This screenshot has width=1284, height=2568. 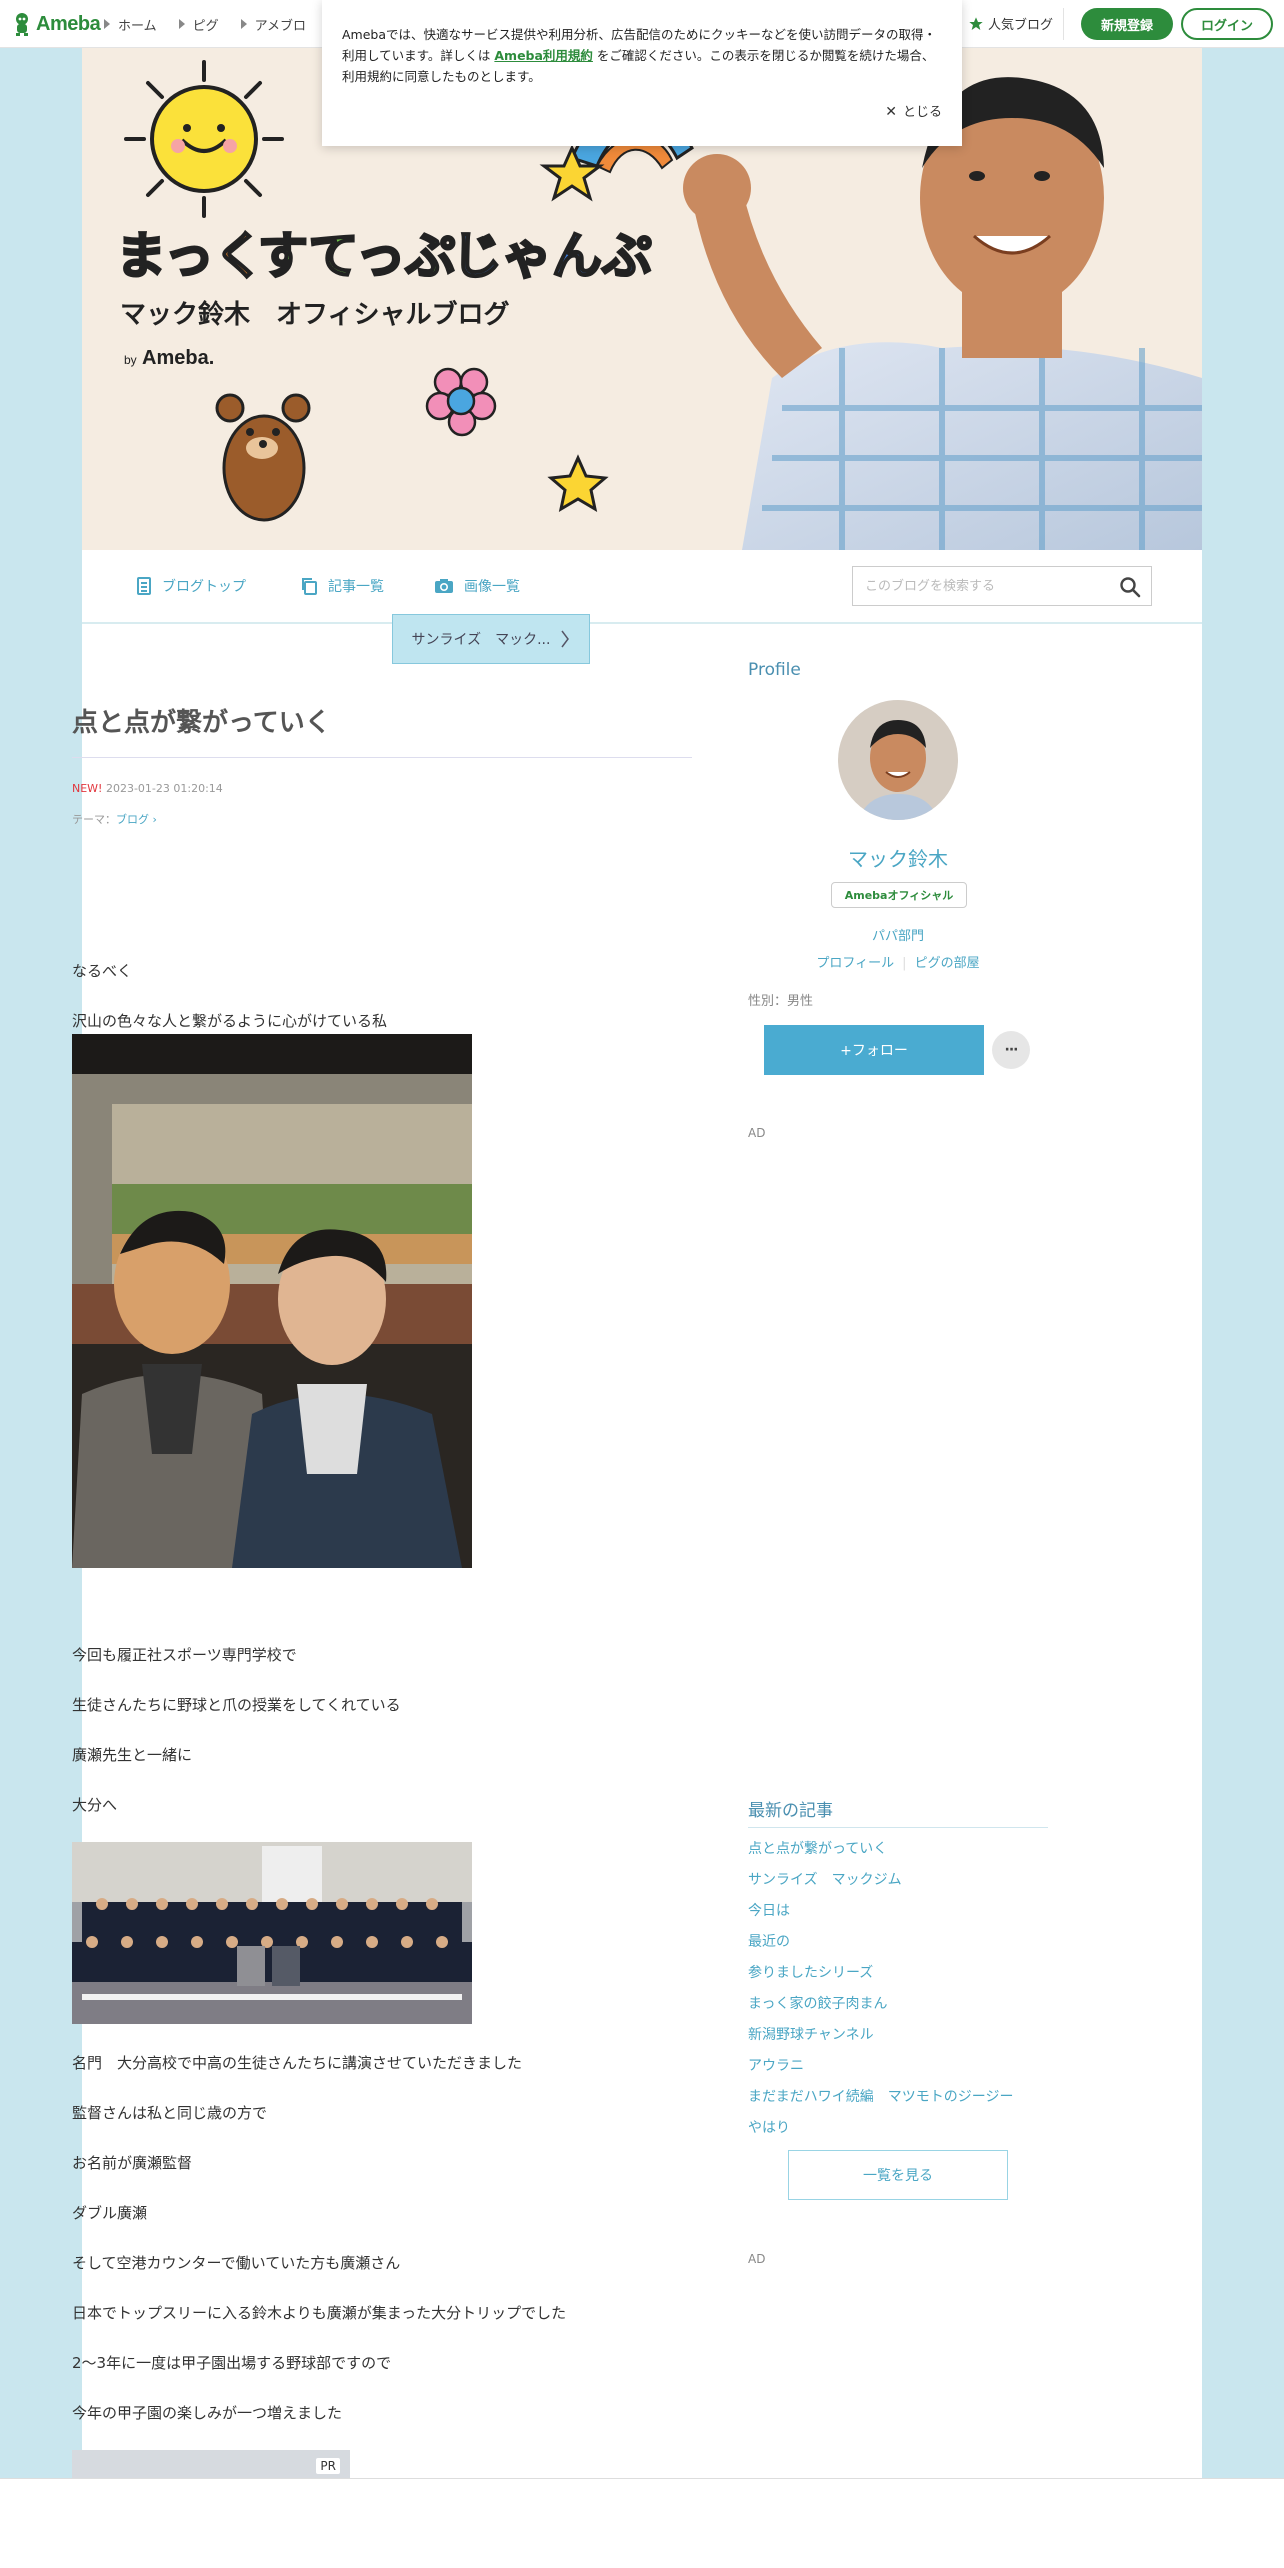 I want to click on blog-nav: ブログトップ 記事一覧 画像一覧, so click(x=642, y=587).